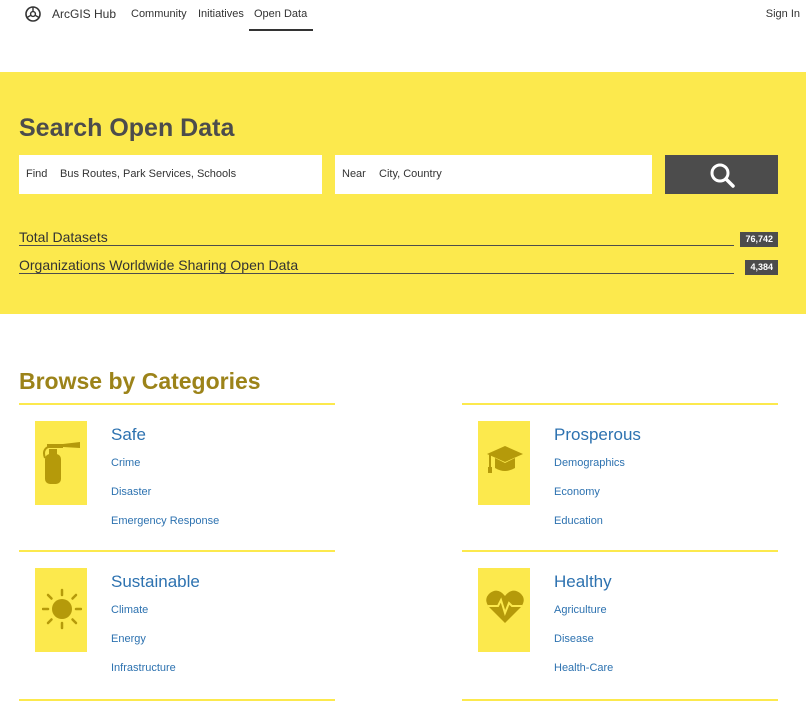 The height and width of the screenshot is (705, 806). Describe the element at coordinates (589, 463) in the screenshot. I see `category-link-demographics: Demographics` at that location.